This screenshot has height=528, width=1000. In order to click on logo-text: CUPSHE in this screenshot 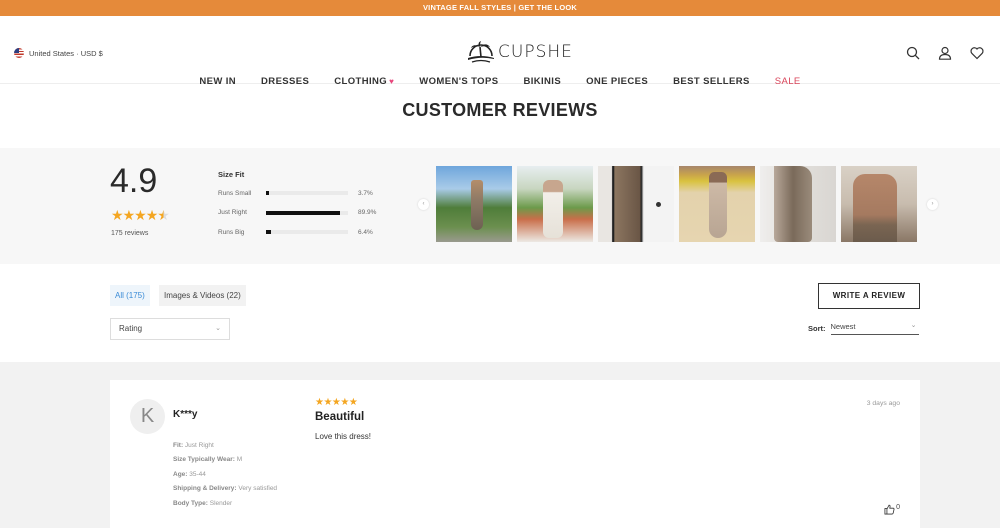, I will do `click(535, 52)`.